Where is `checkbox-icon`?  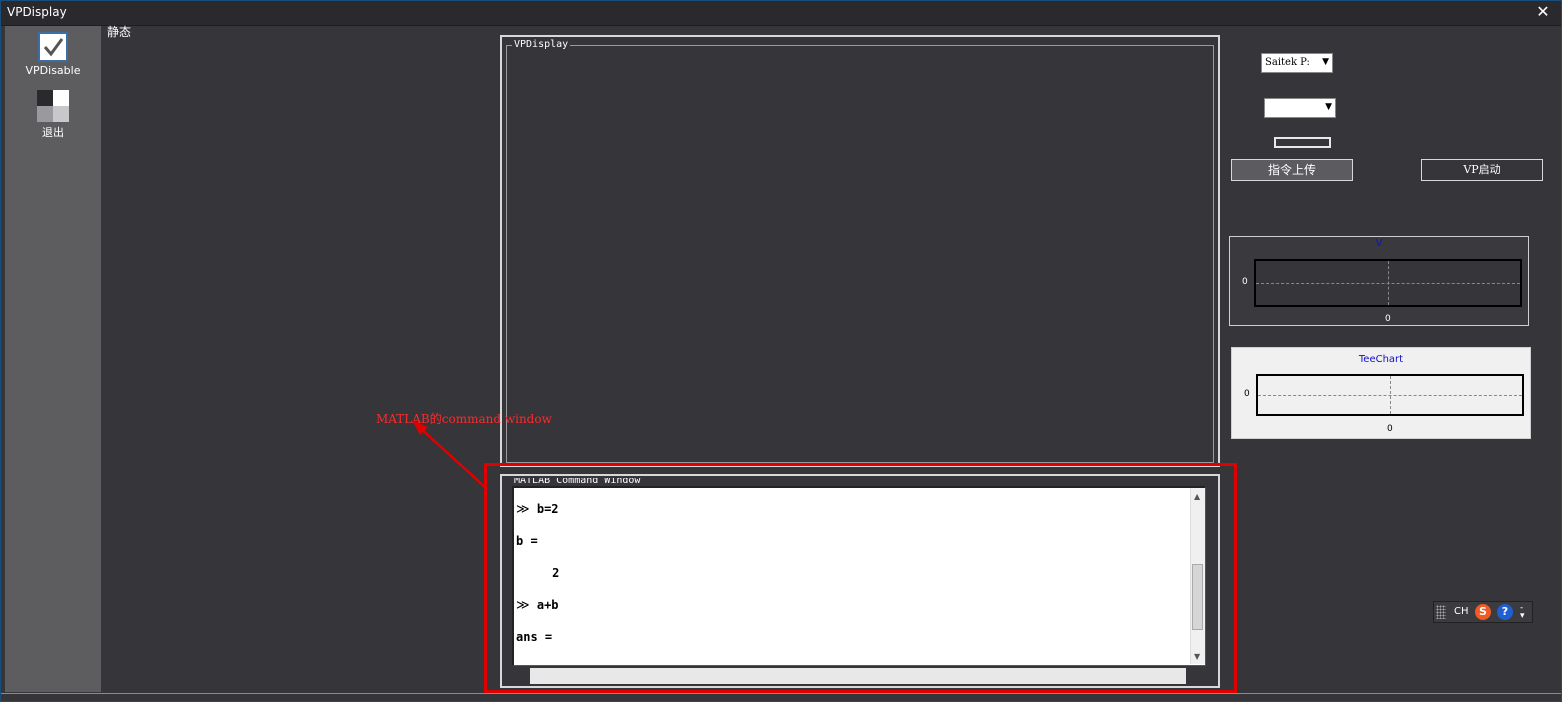
checkbox-icon is located at coordinates (53, 47).